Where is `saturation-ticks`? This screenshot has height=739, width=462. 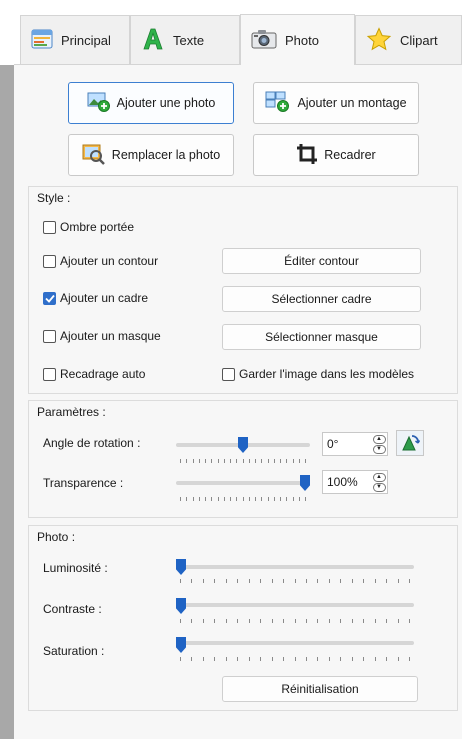 saturation-ticks is located at coordinates (295, 659).